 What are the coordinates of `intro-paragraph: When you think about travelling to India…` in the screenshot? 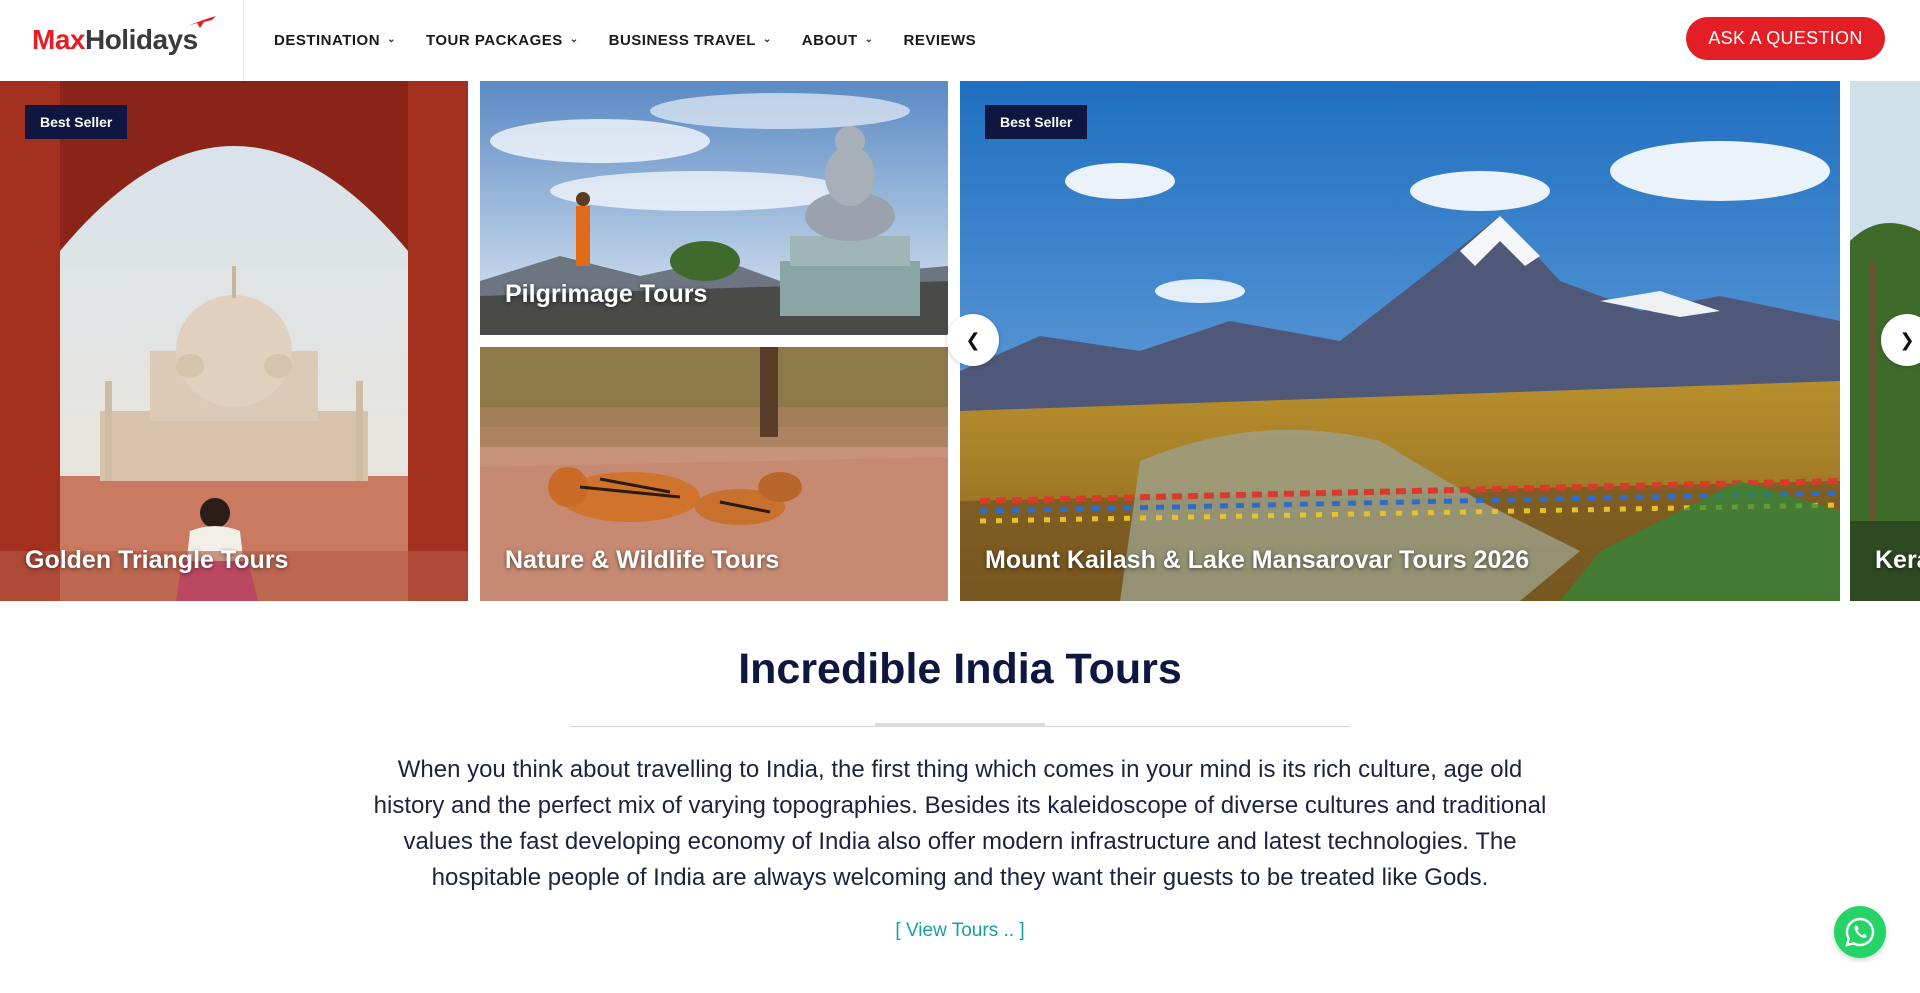 It's located at (960, 823).